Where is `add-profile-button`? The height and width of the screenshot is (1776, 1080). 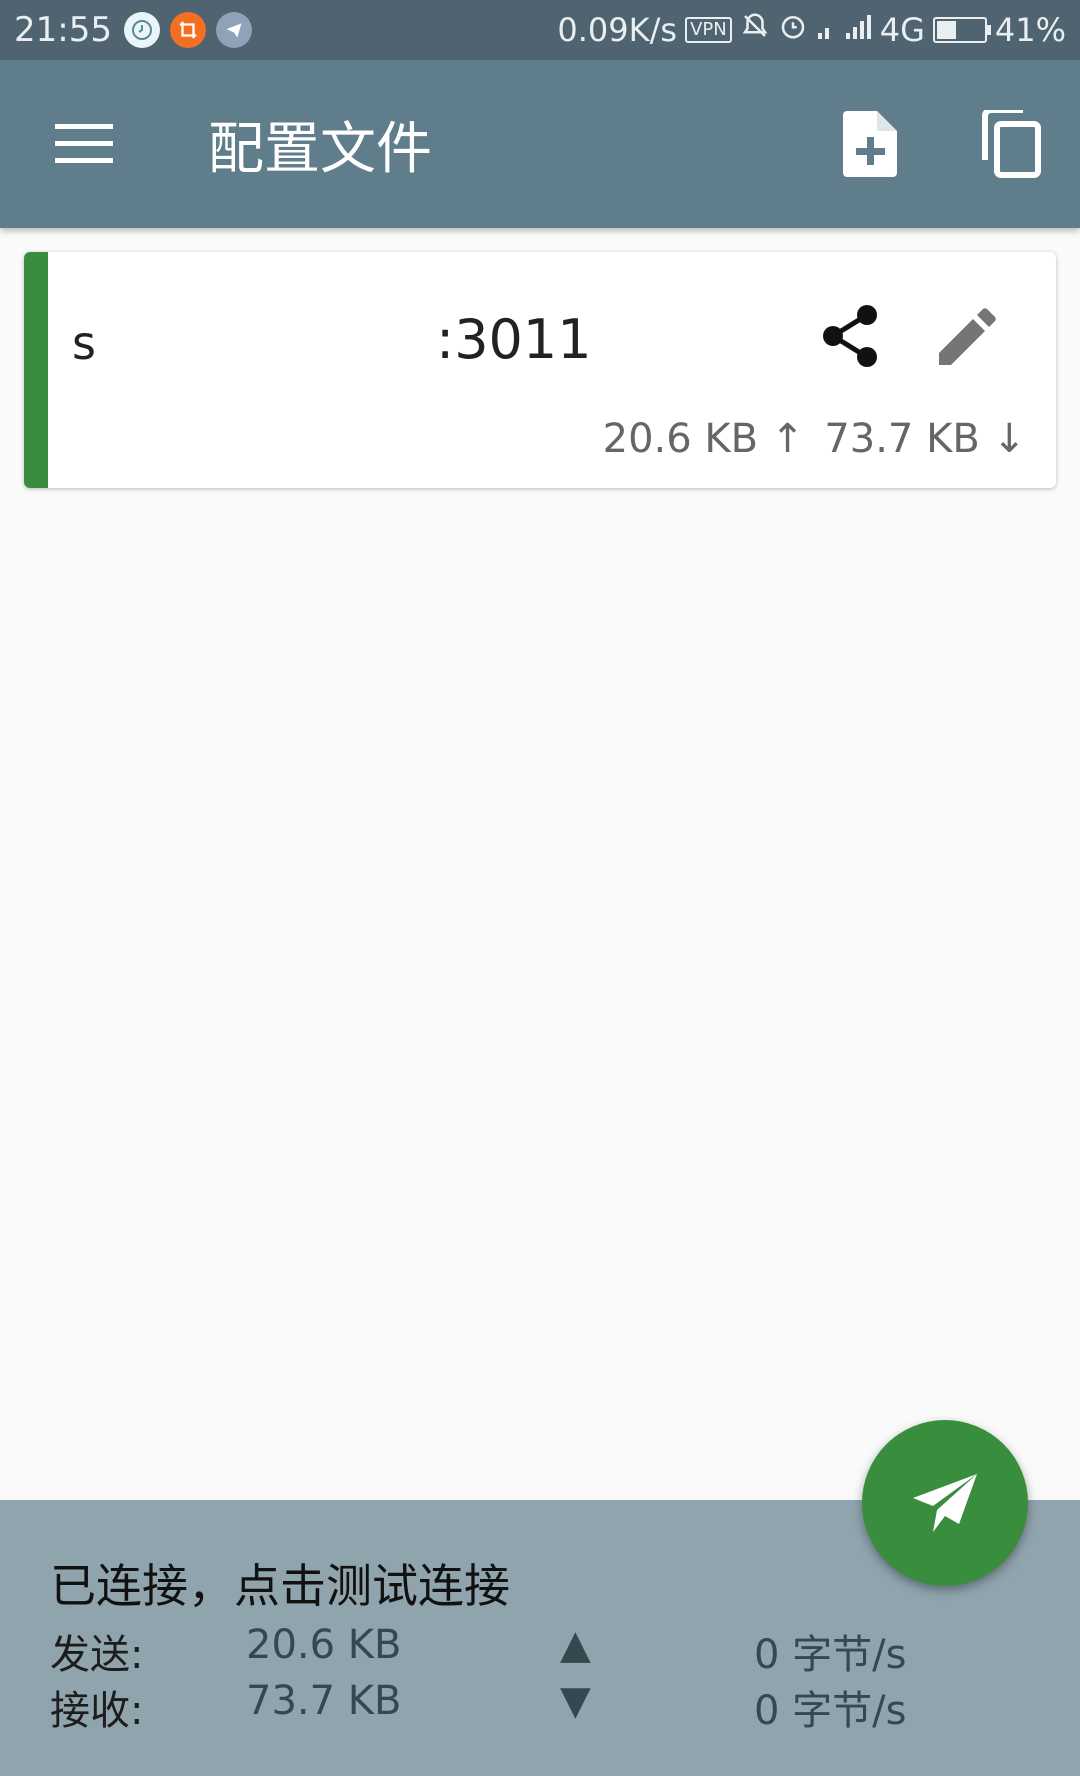 add-profile-button is located at coordinates (870, 144).